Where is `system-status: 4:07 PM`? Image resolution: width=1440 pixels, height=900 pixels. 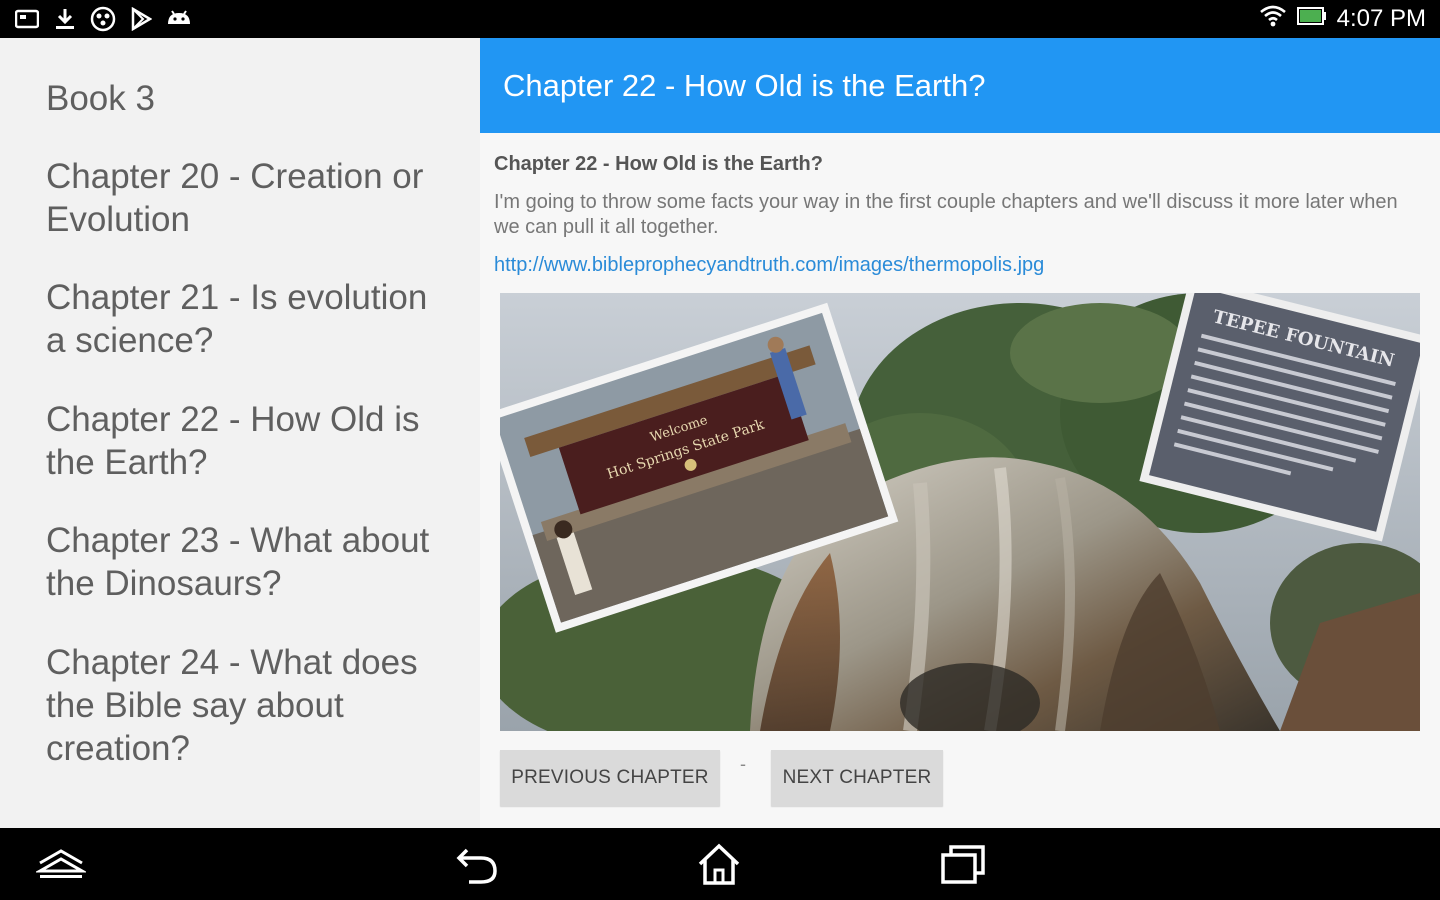 system-status: 4:07 PM is located at coordinates (1342, 18).